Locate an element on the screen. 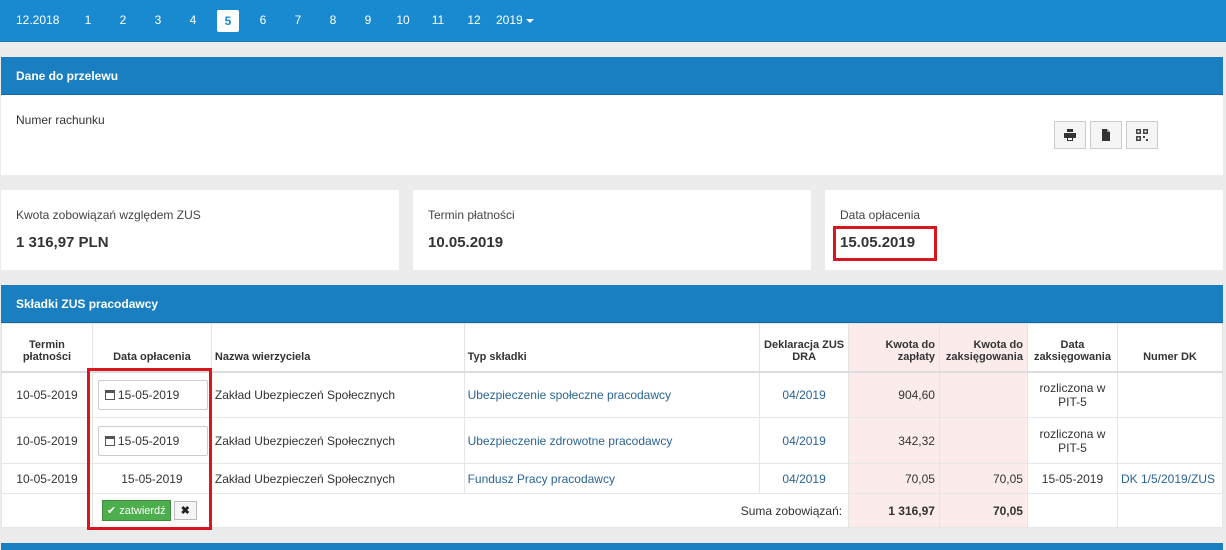 The width and height of the screenshot is (1226, 550). caret-down-icon is located at coordinates (529, 20).